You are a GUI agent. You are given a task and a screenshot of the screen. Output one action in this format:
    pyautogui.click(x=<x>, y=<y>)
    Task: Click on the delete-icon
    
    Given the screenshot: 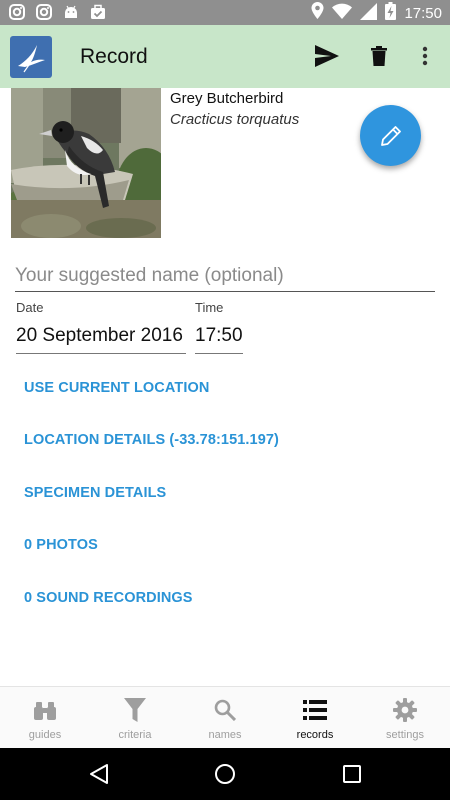 What is the action you would take?
    pyautogui.click(x=379, y=56)
    